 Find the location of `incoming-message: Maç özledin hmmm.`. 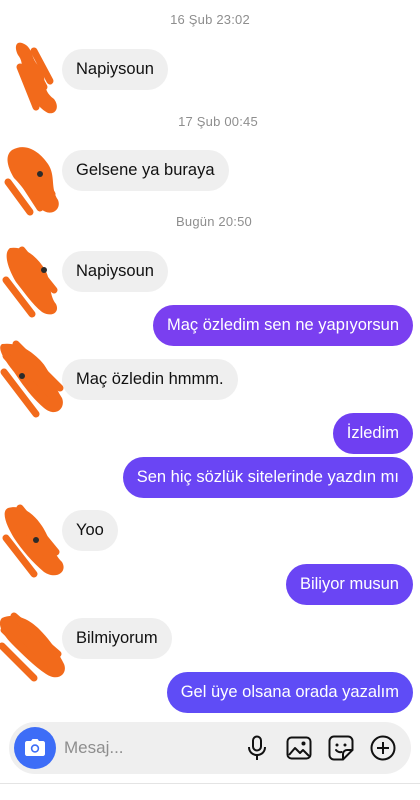

incoming-message: Maç özledin hmmm. is located at coordinates (150, 379).